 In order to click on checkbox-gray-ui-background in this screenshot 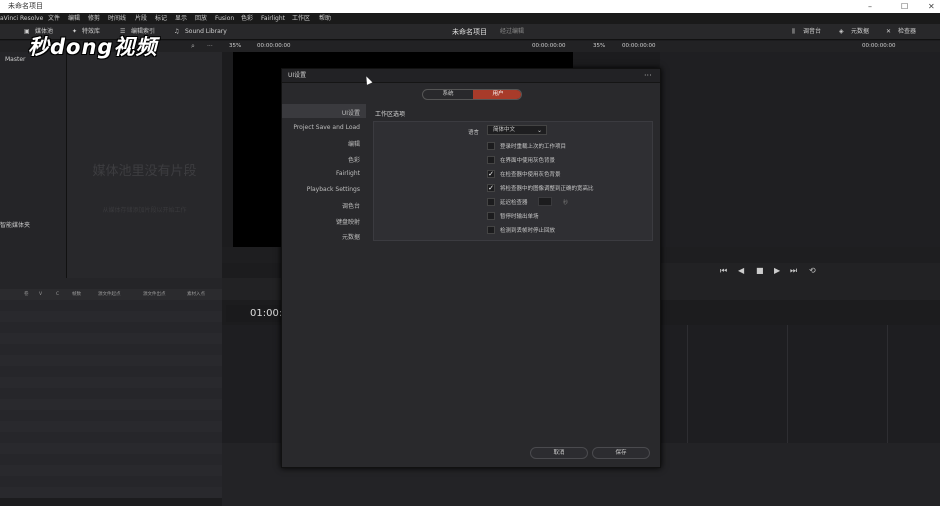, I will do `click(491, 160)`.